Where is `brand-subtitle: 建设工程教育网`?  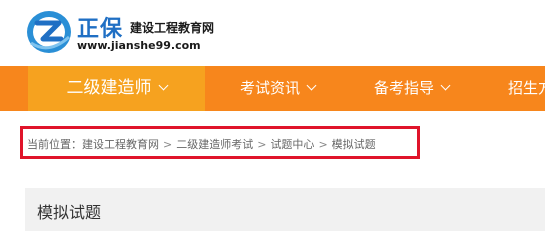 brand-subtitle: 建设工程教育网 is located at coordinates (172, 28).